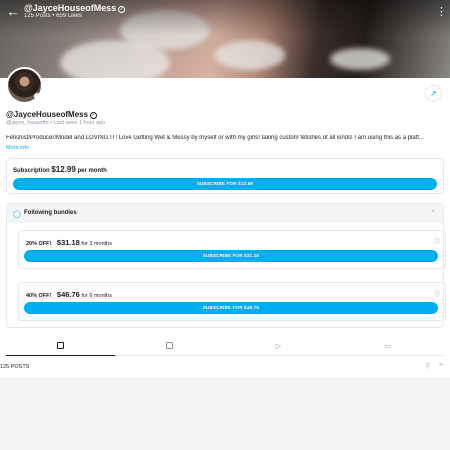 The image size is (450, 450). I want to click on subscription-price: $12.99, so click(63, 169).